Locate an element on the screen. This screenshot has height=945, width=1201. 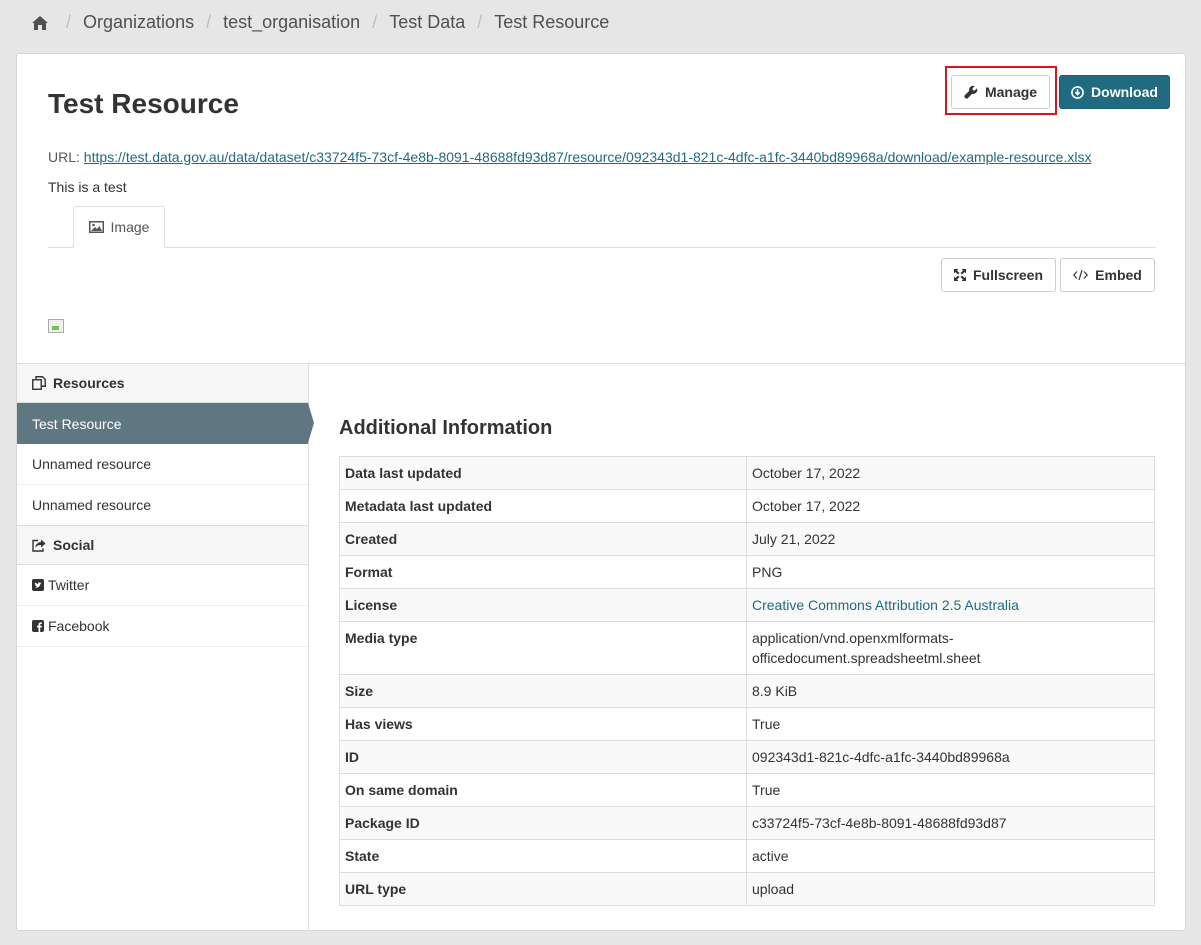
table-row: Created July 21, 2022 is located at coordinates (747, 539).